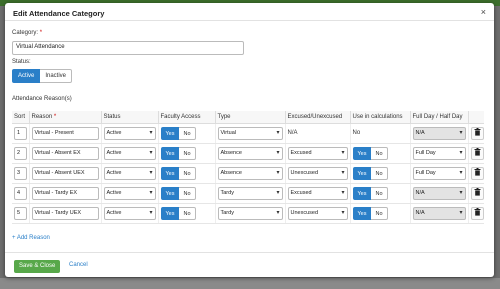  I want to click on sort-input: 5, so click(20, 213).